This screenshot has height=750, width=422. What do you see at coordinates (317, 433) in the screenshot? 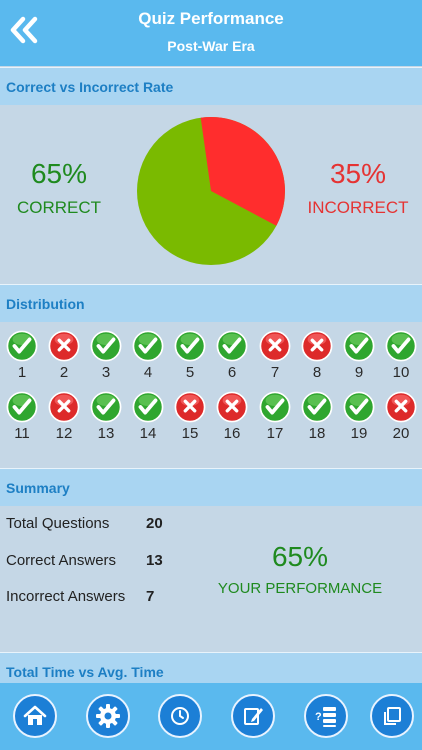
I see `question-number: 18` at bounding box center [317, 433].